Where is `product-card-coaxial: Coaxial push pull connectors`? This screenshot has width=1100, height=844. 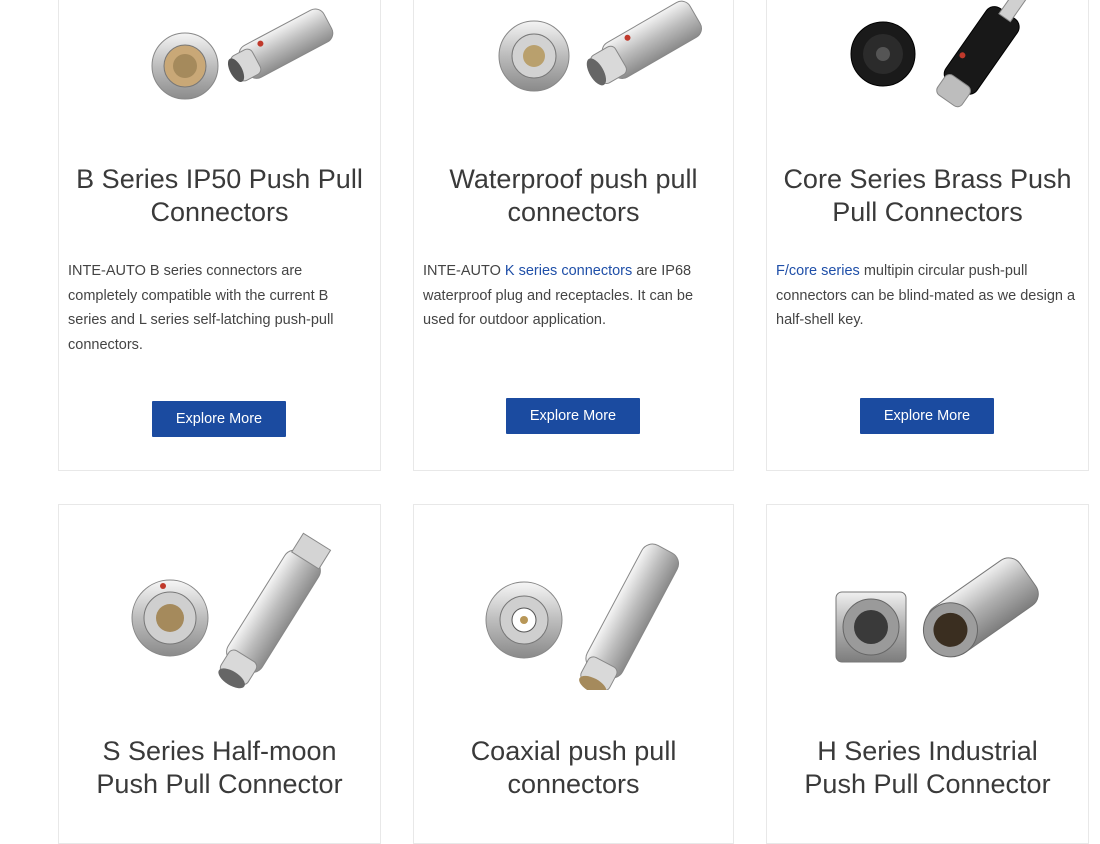 product-card-coaxial: Coaxial push pull connectors is located at coordinates (573, 674).